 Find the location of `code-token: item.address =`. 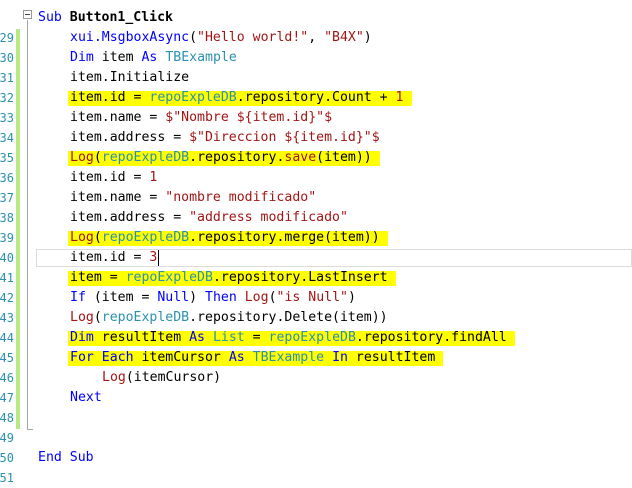

code-token: item.address = is located at coordinates (130, 137).